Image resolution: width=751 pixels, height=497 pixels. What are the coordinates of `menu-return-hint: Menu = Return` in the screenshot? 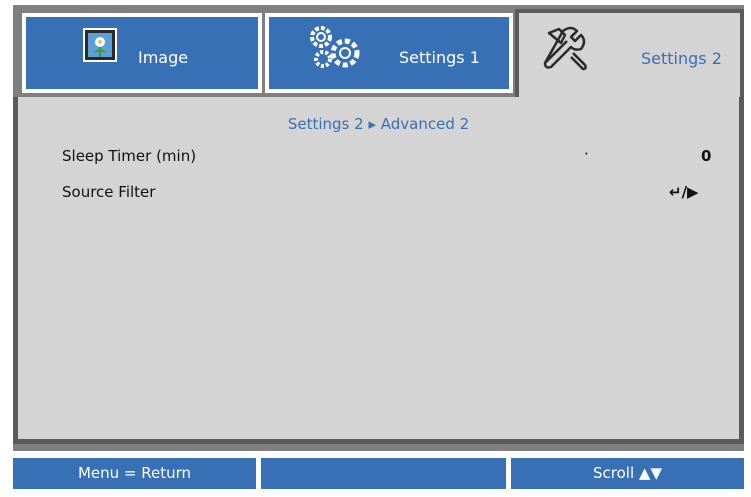 It's located at (134, 473).